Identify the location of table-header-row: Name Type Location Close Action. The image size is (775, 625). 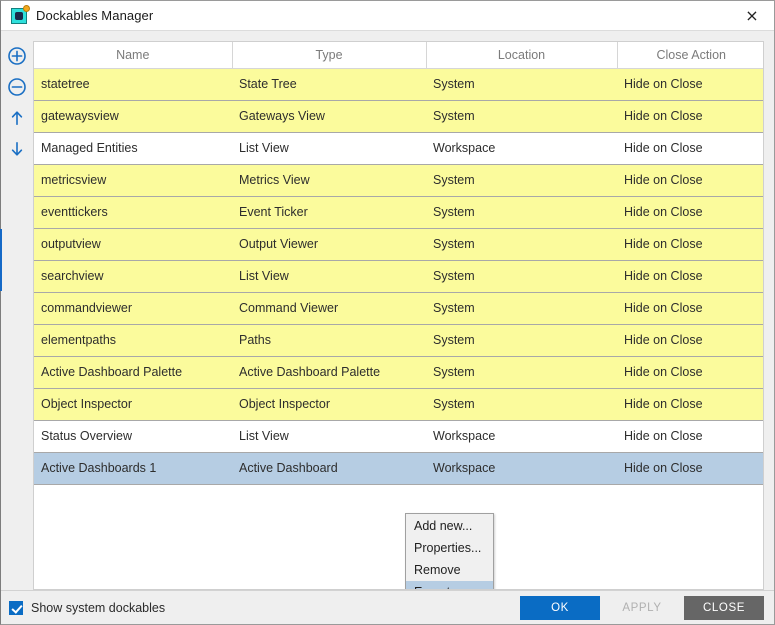
(398, 55).